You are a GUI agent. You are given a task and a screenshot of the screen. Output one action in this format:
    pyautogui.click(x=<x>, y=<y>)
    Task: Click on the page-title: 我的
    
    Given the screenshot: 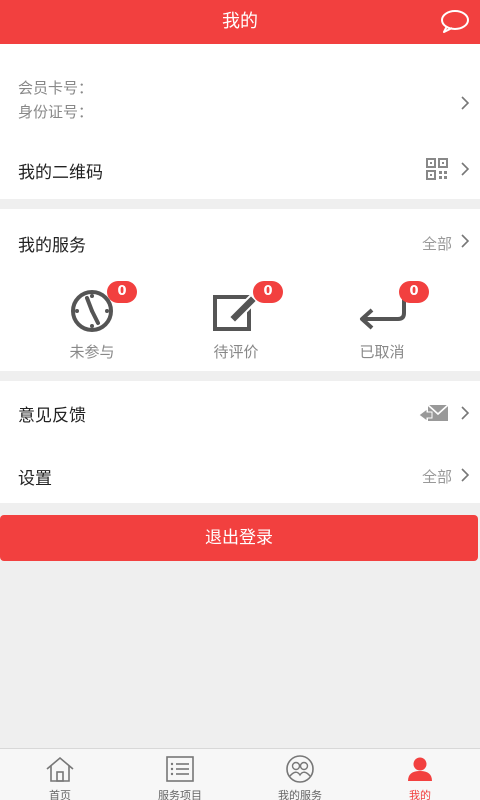 What is the action you would take?
    pyautogui.click(x=240, y=21)
    